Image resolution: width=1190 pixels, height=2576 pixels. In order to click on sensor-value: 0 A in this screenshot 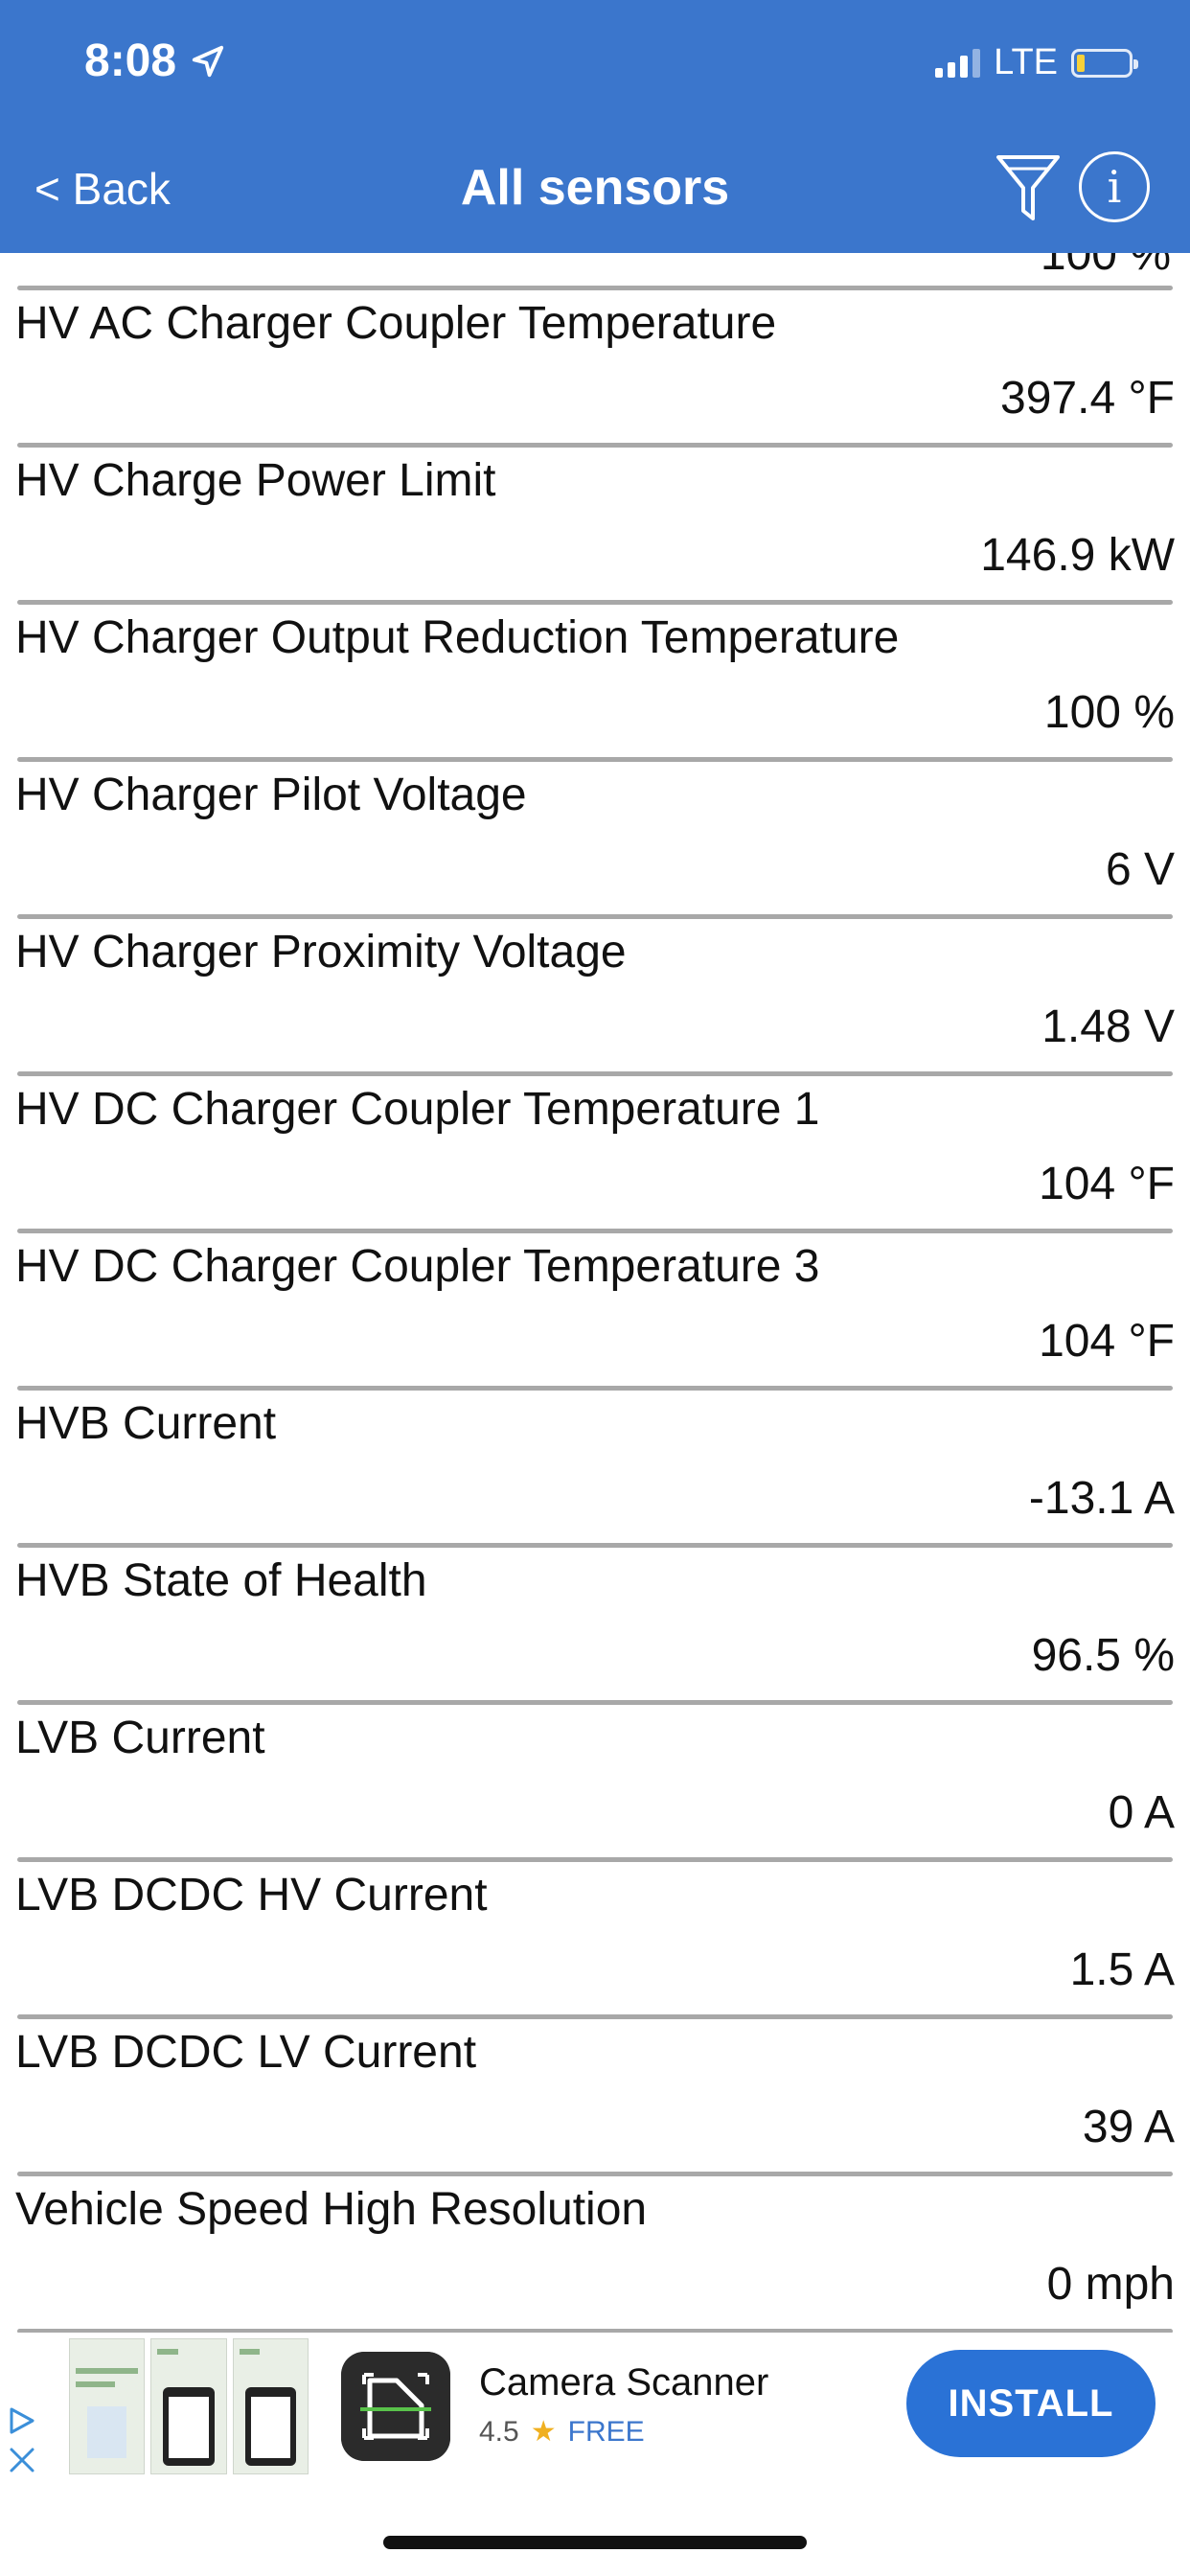, I will do `click(1141, 1812)`.